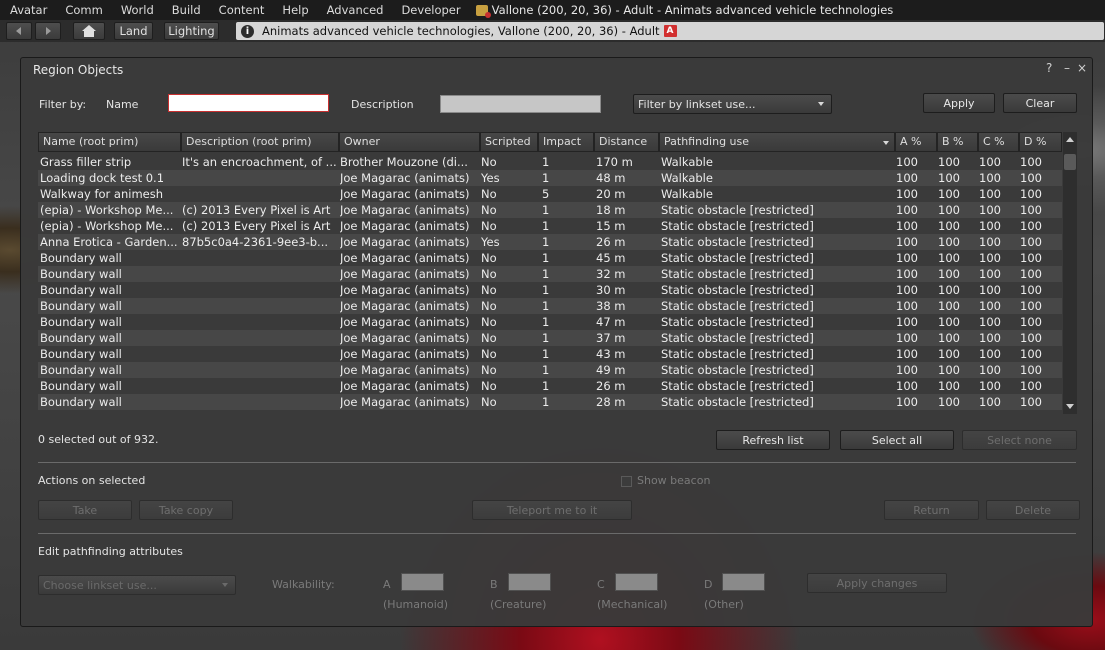 This screenshot has height=650, width=1105. Describe the element at coordinates (557, 462) in the screenshot. I see `divider` at that location.